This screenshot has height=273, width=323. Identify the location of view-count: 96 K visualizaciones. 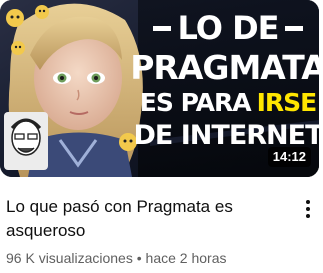
(69, 258).